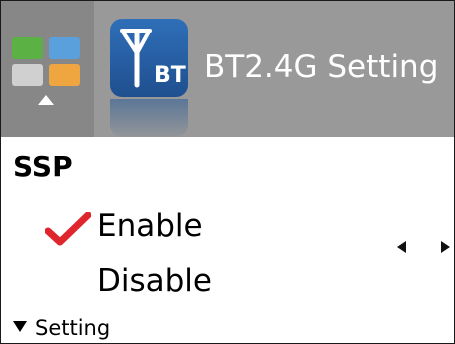  I want to click on ssp-option-enable: Enable, so click(150, 226).